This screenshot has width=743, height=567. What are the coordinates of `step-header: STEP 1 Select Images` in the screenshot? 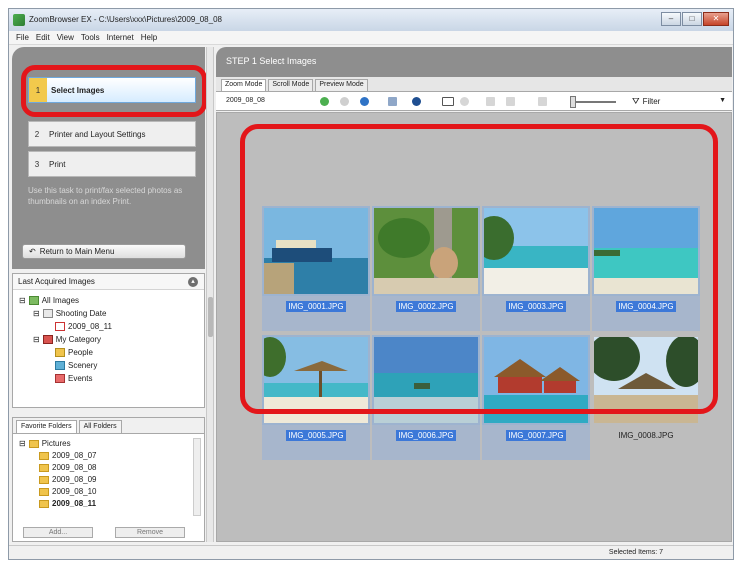 It's located at (474, 62).